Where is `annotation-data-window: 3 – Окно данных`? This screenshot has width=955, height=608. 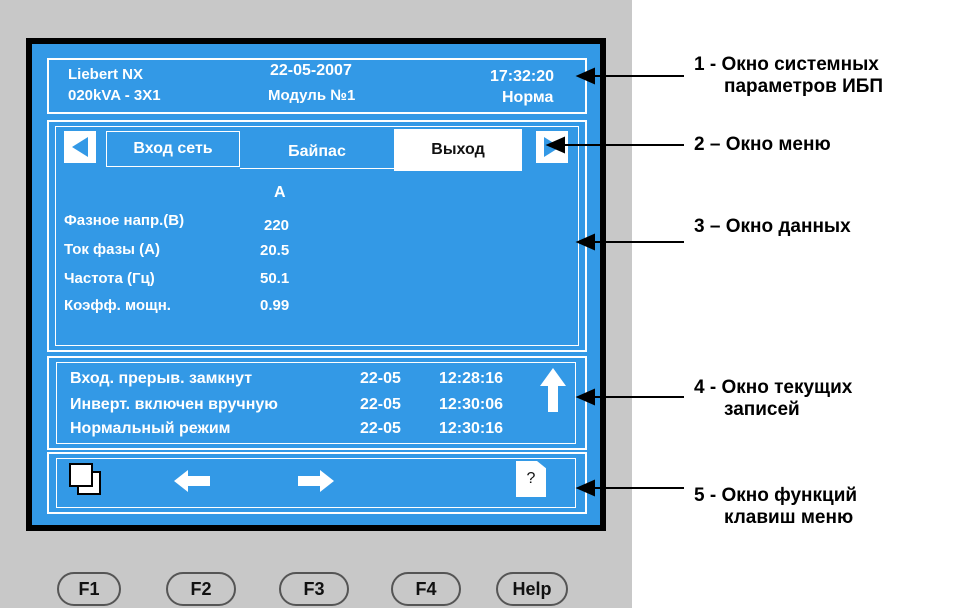 annotation-data-window: 3 – Окно данных is located at coordinates (772, 227).